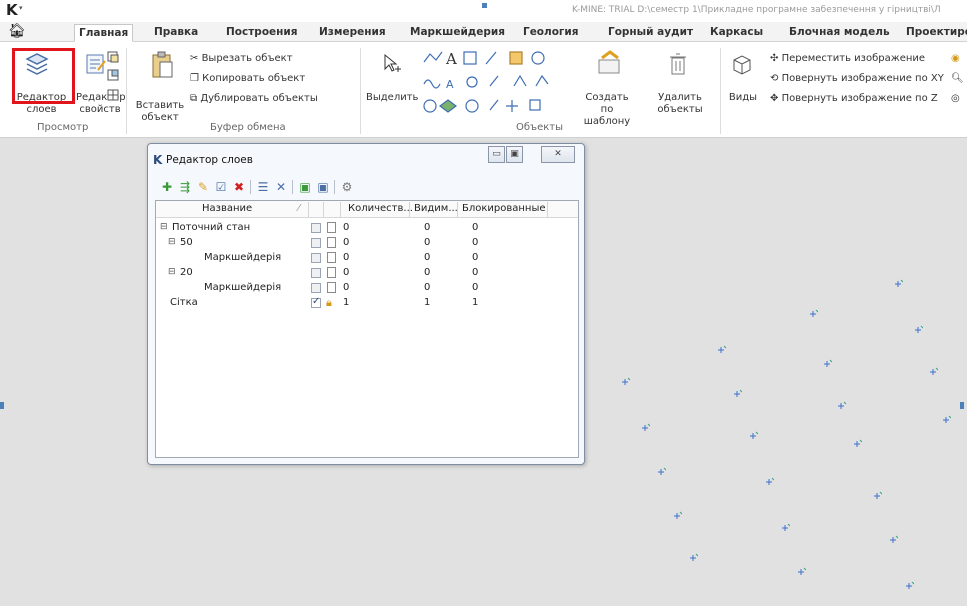 Image resolution: width=967 pixels, height=606 pixels. I want to click on column-blocked: Блокированные, so click(504, 208).